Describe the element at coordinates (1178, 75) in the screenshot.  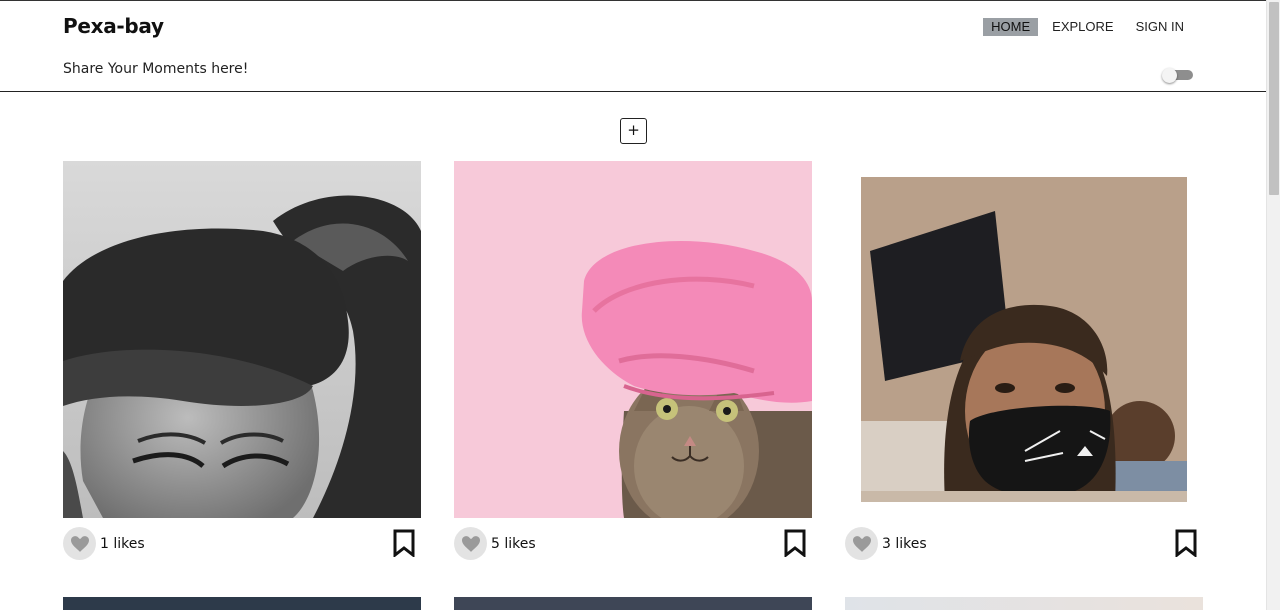
I see `theme-toggle` at that location.